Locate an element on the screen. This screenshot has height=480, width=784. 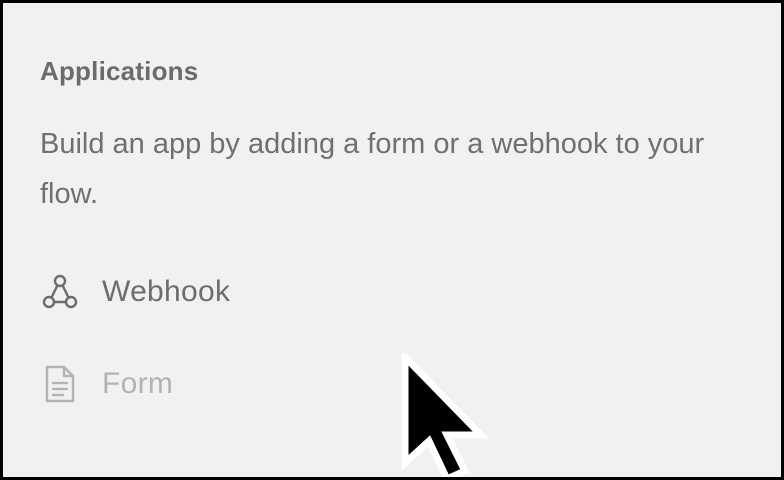
webhook-item: Webhook is located at coordinates (135, 292).